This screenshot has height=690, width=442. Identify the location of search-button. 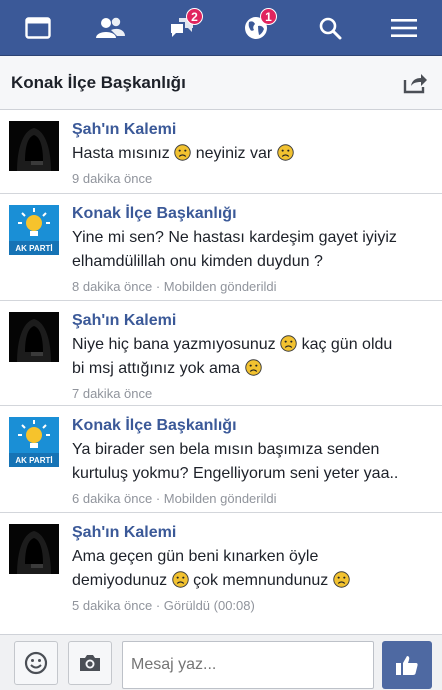
(330, 28).